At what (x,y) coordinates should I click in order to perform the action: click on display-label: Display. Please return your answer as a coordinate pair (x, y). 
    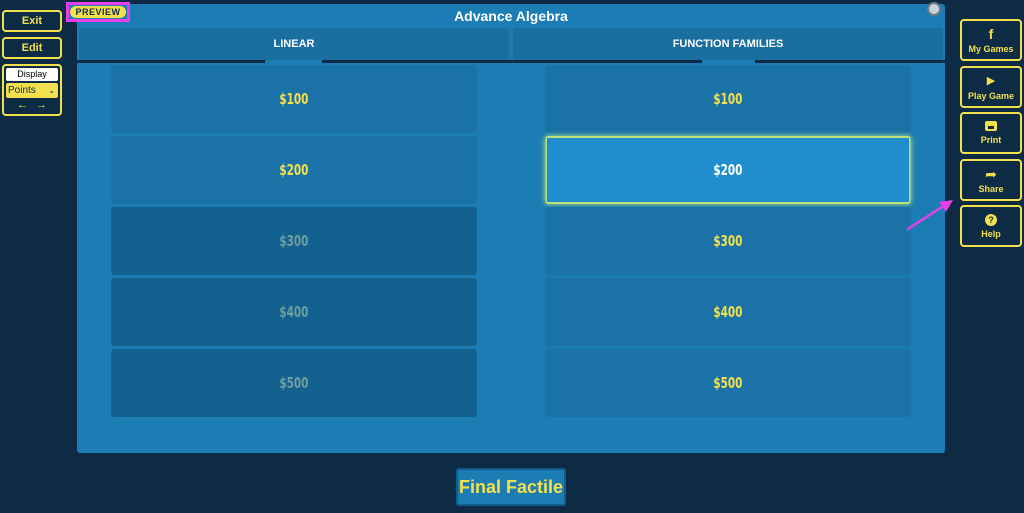
    Looking at the image, I should click on (32, 74).